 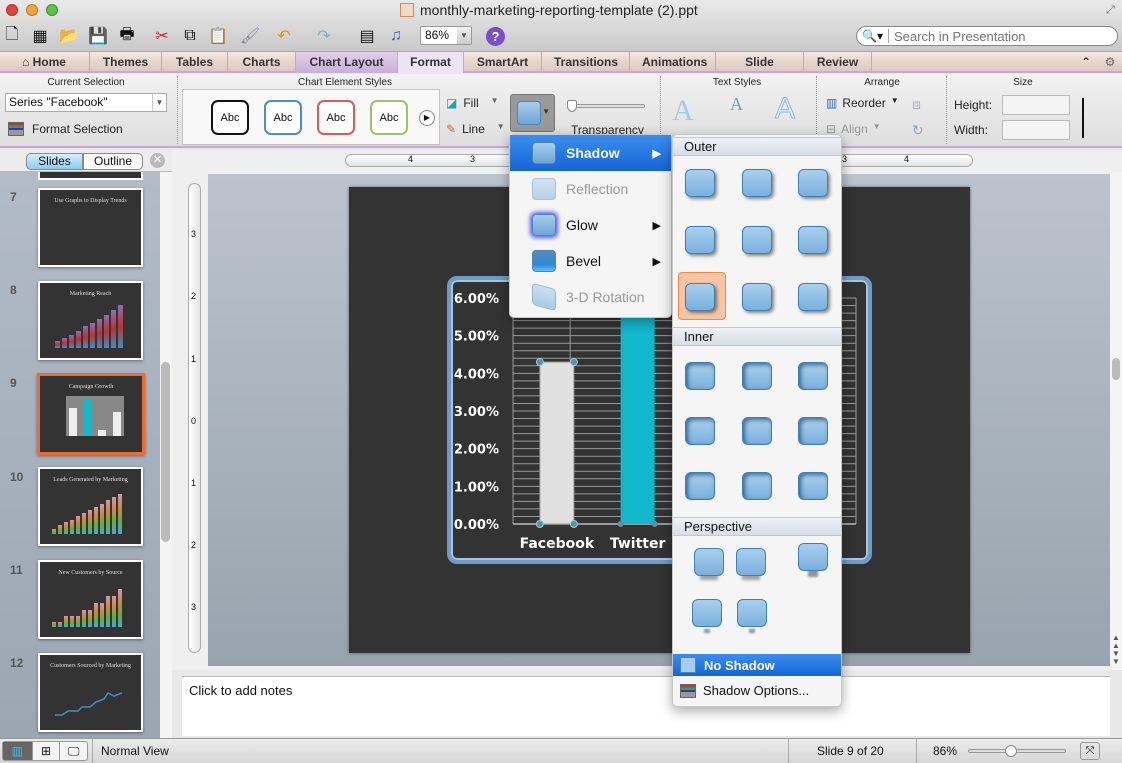 I want to click on cut-icon: ✂, so click(x=162, y=36).